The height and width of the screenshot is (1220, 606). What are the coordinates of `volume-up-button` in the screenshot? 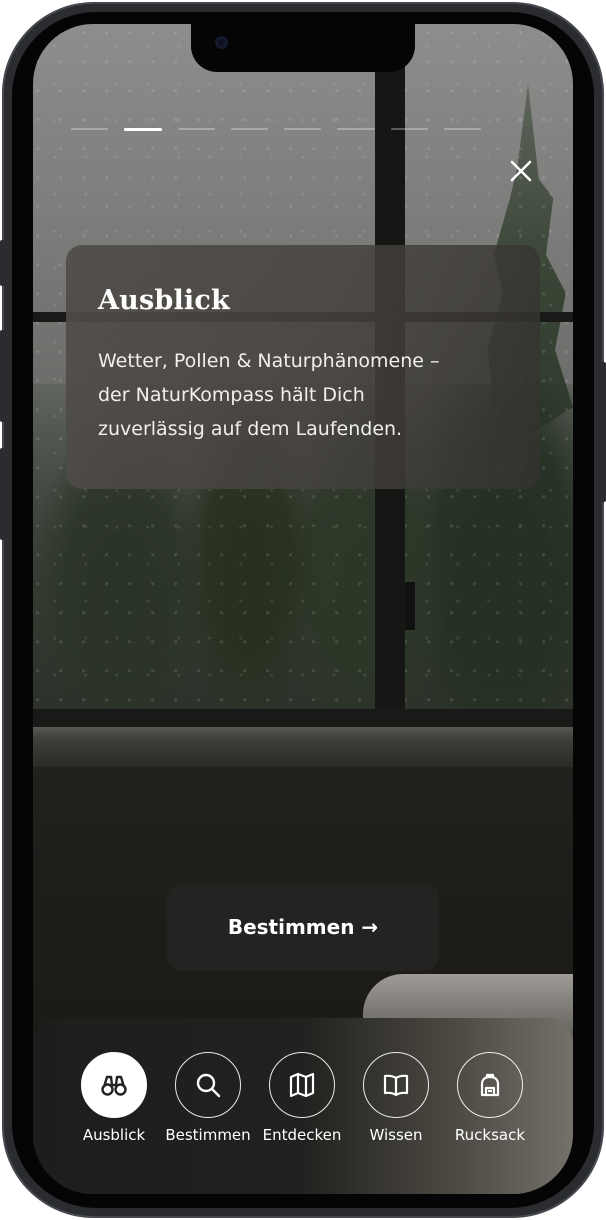 It's located at (2, 376).